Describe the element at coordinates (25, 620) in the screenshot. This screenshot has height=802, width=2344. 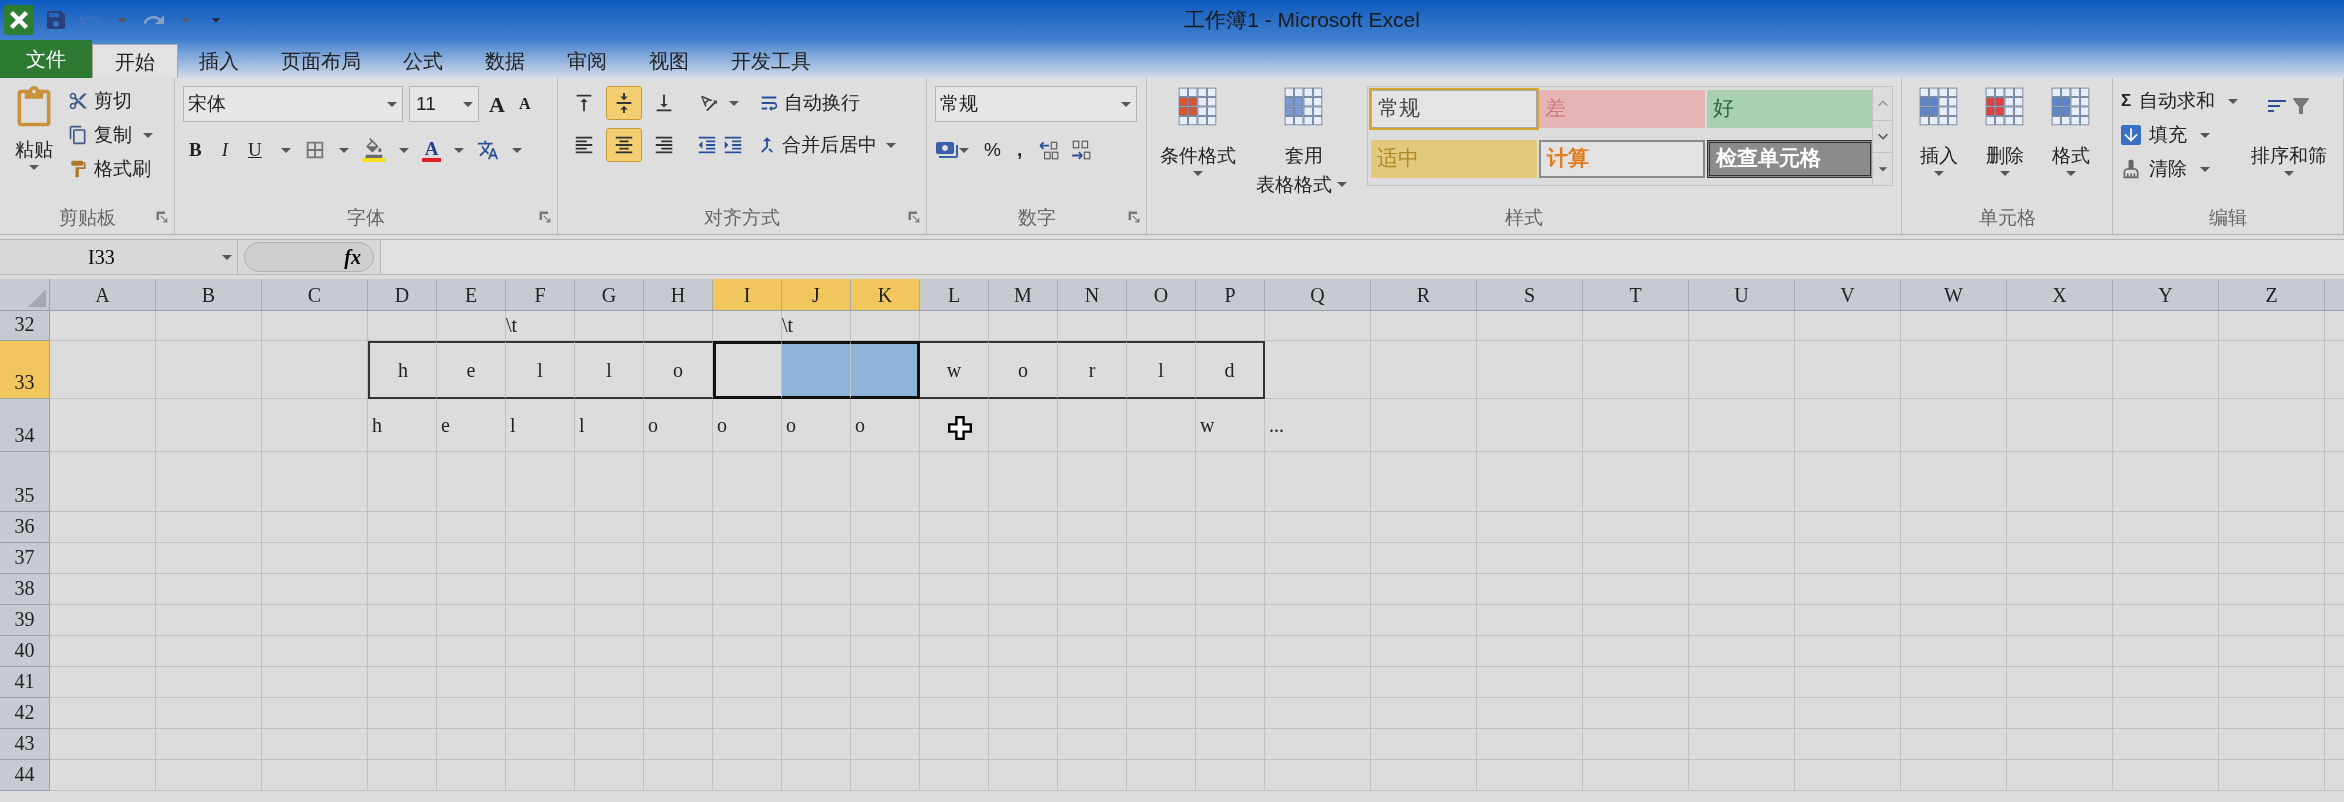
I see `row-header: 39` at that location.